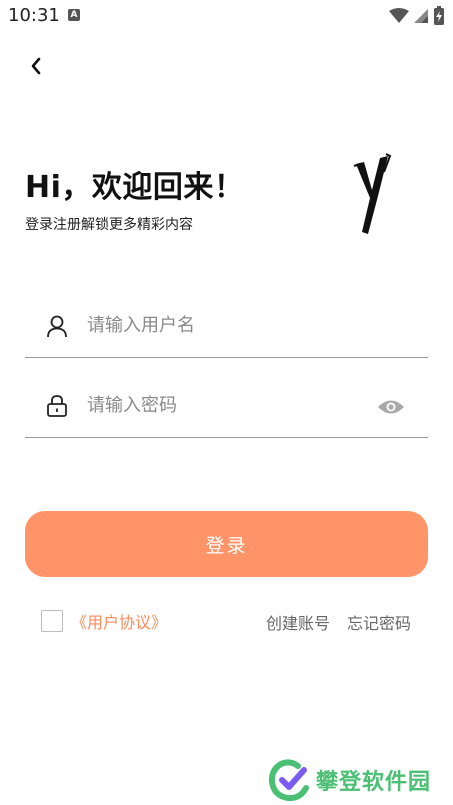  I want to click on back-button, so click(36, 66).